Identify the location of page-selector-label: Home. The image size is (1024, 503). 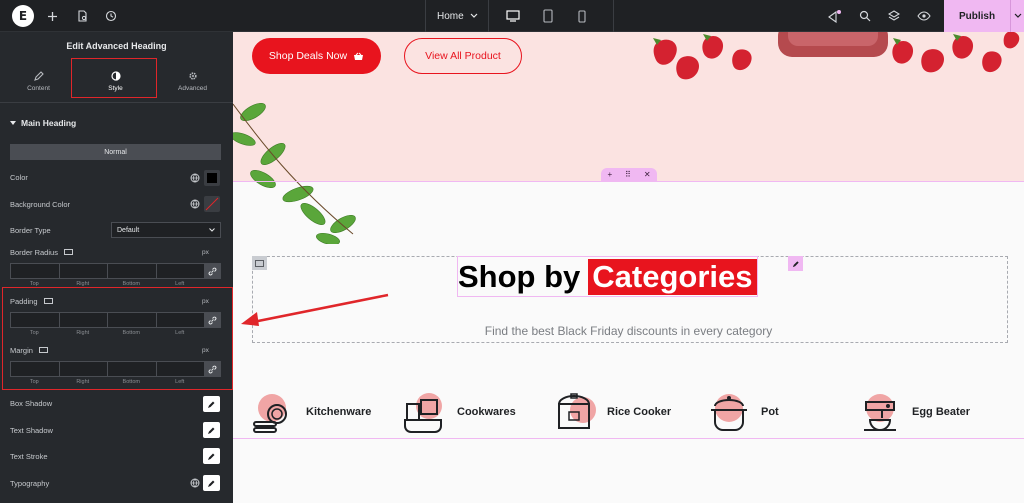
(450, 16).